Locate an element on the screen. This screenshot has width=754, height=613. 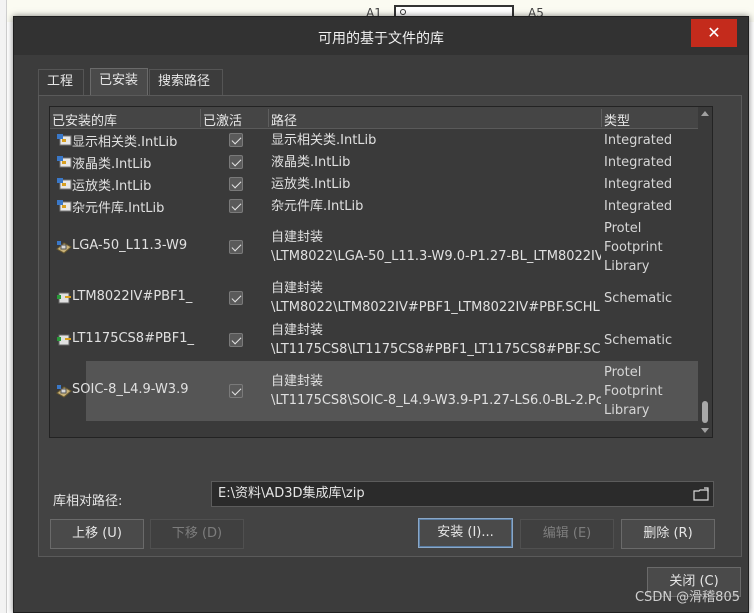
table-row: 运放类.IntLib 运放类.IntLib Integrated is located at coordinates (375, 184).